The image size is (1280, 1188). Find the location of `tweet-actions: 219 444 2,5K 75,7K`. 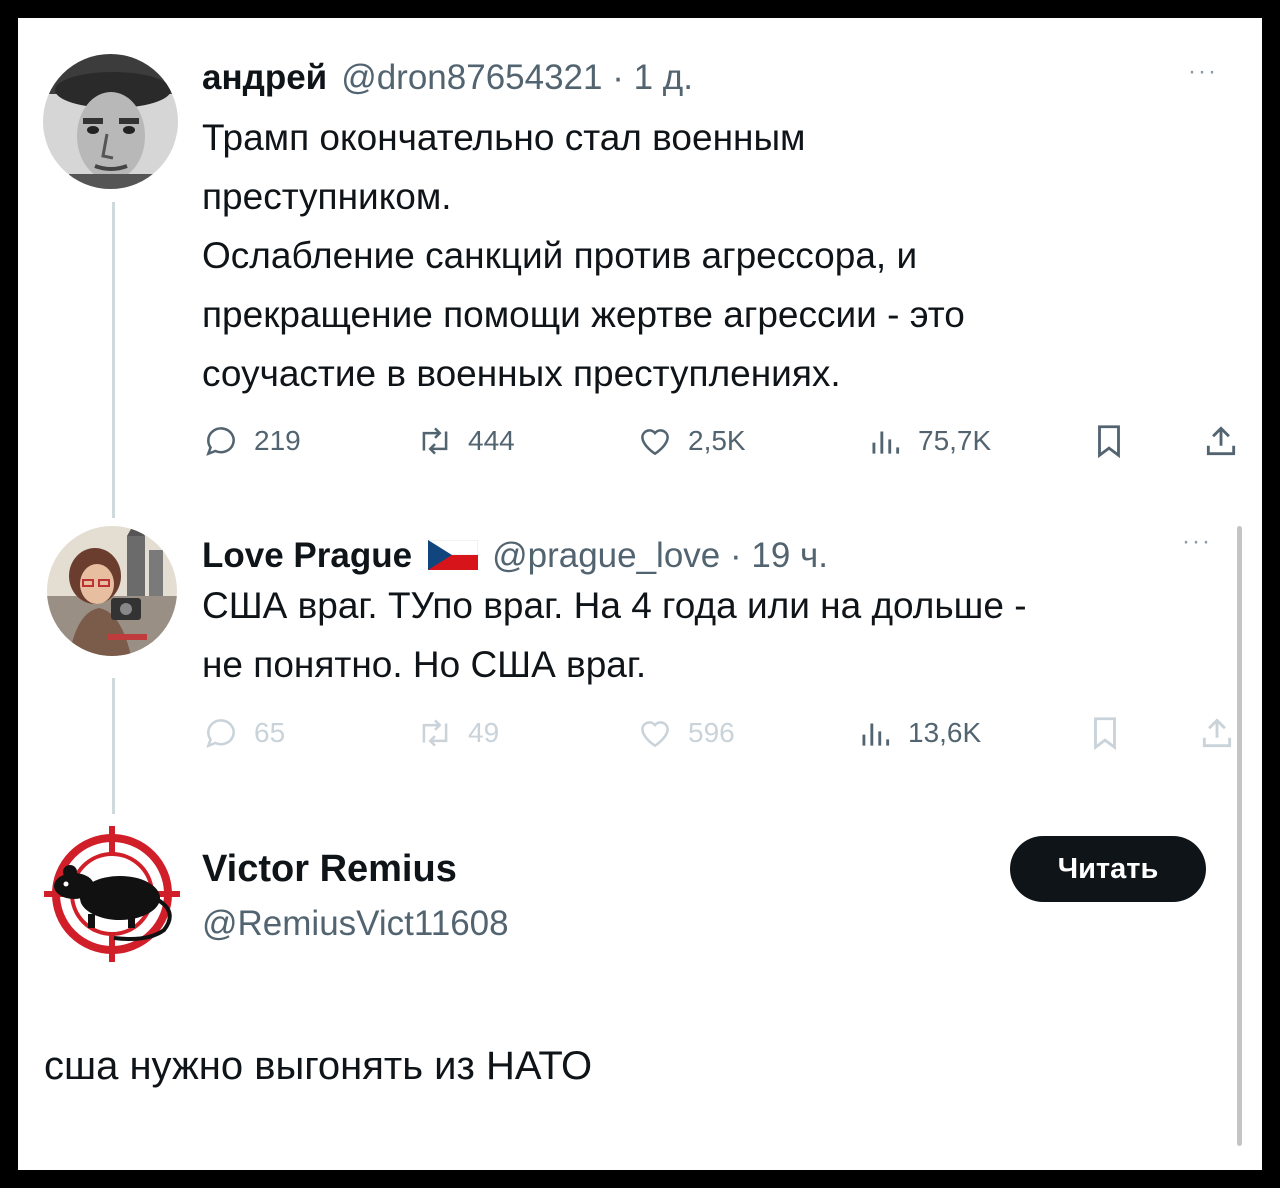

tweet-actions: 219 444 2,5K 75,7K is located at coordinates (719, 444).